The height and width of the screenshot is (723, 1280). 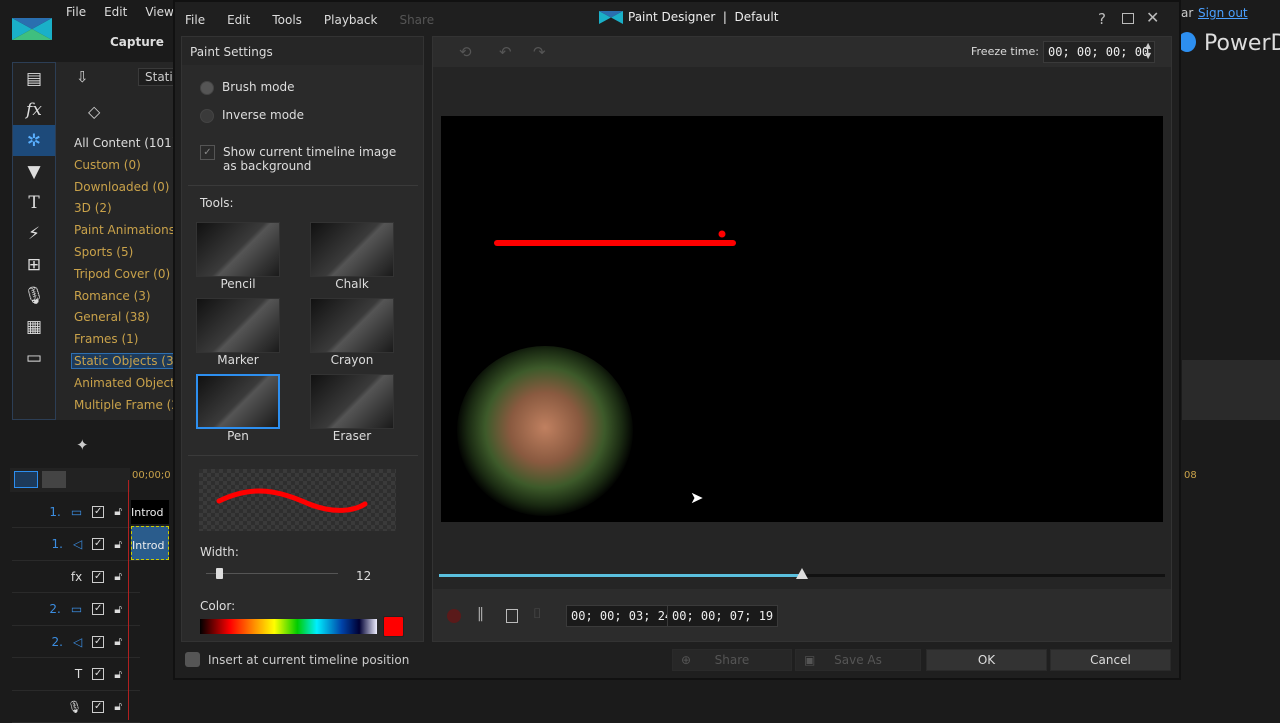 What do you see at coordinates (539, 52) in the screenshot?
I see `redo-icon: ↷` at bounding box center [539, 52].